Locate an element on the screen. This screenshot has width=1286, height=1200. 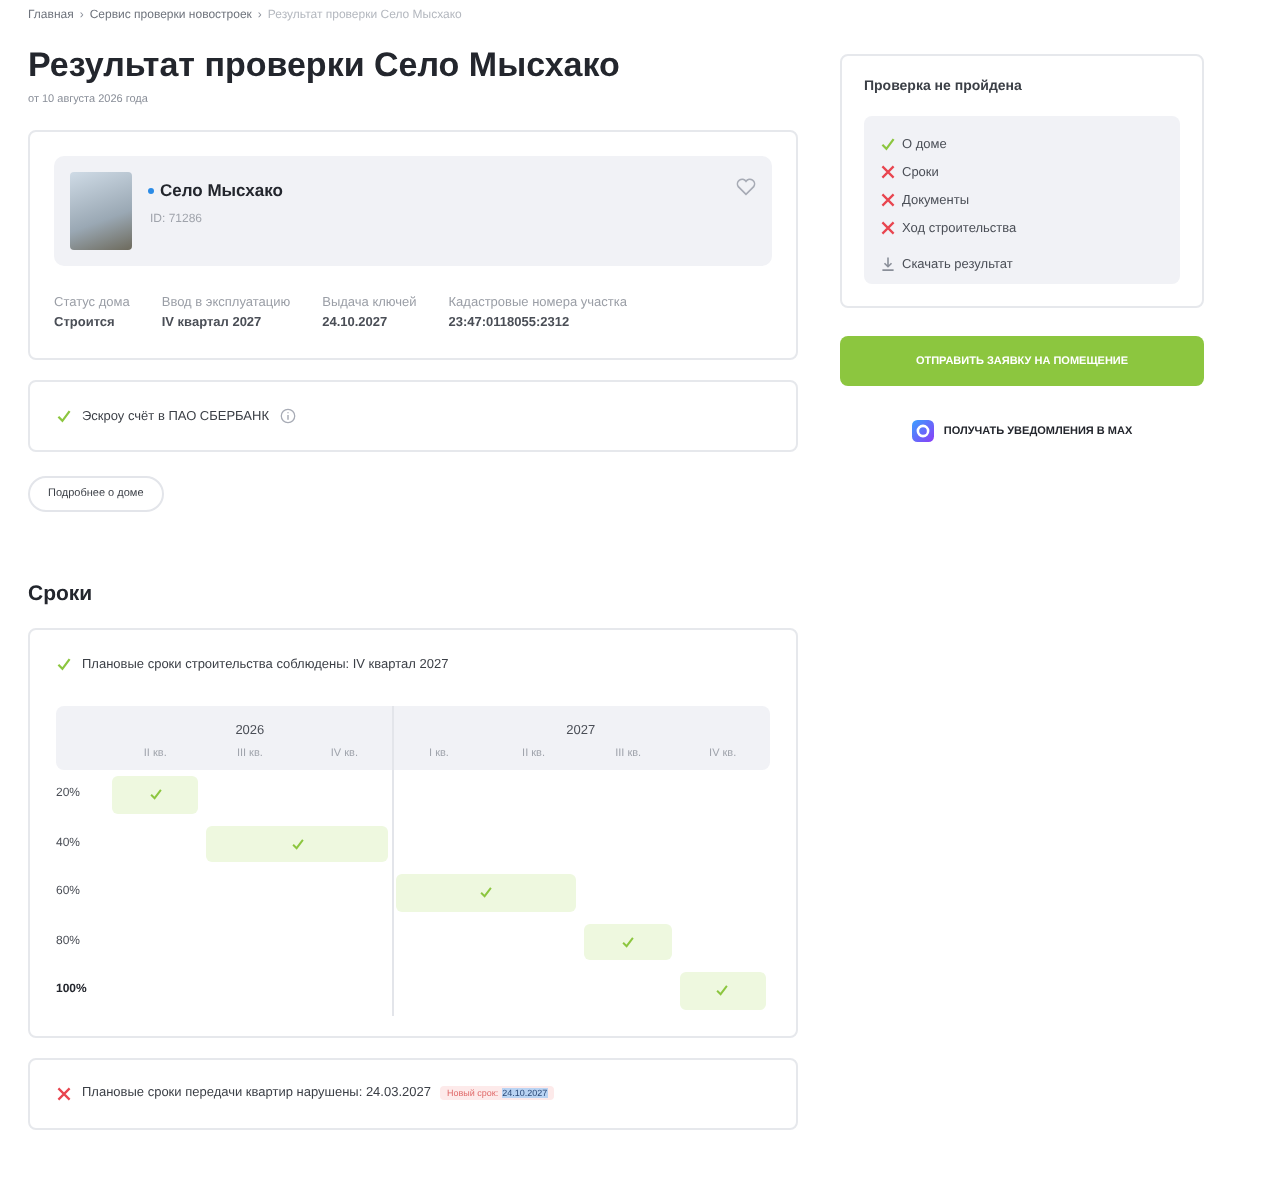
download-icon is located at coordinates (888, 264).